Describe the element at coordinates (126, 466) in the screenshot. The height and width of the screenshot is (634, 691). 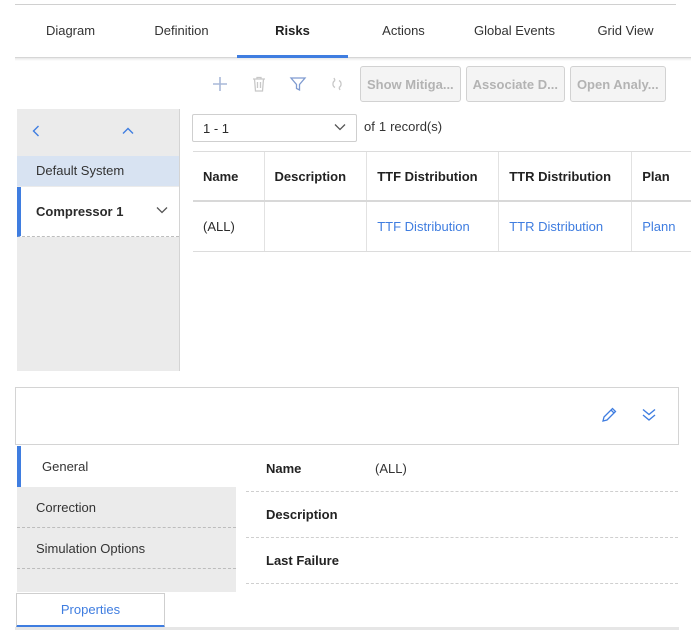
I see `side-tab-general: General` at that location.